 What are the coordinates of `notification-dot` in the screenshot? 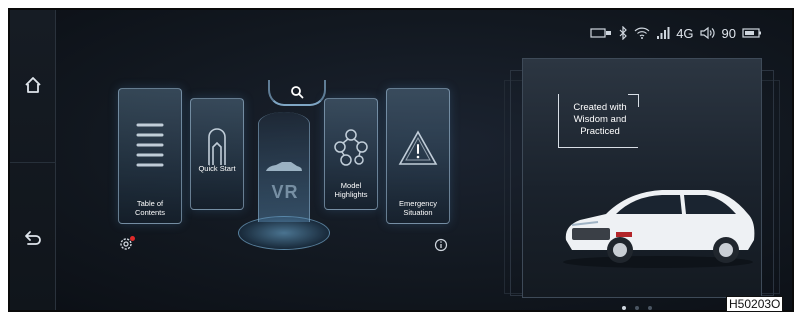 It's located at (132, 238).